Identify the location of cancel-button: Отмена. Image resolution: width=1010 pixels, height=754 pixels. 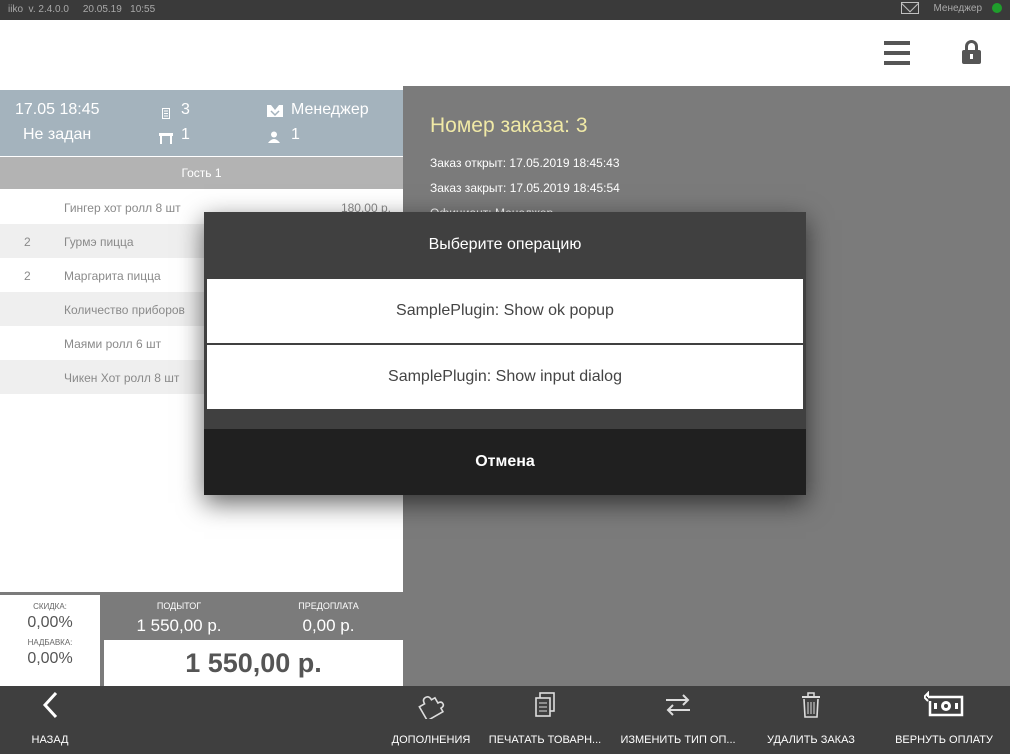
(505, 462).